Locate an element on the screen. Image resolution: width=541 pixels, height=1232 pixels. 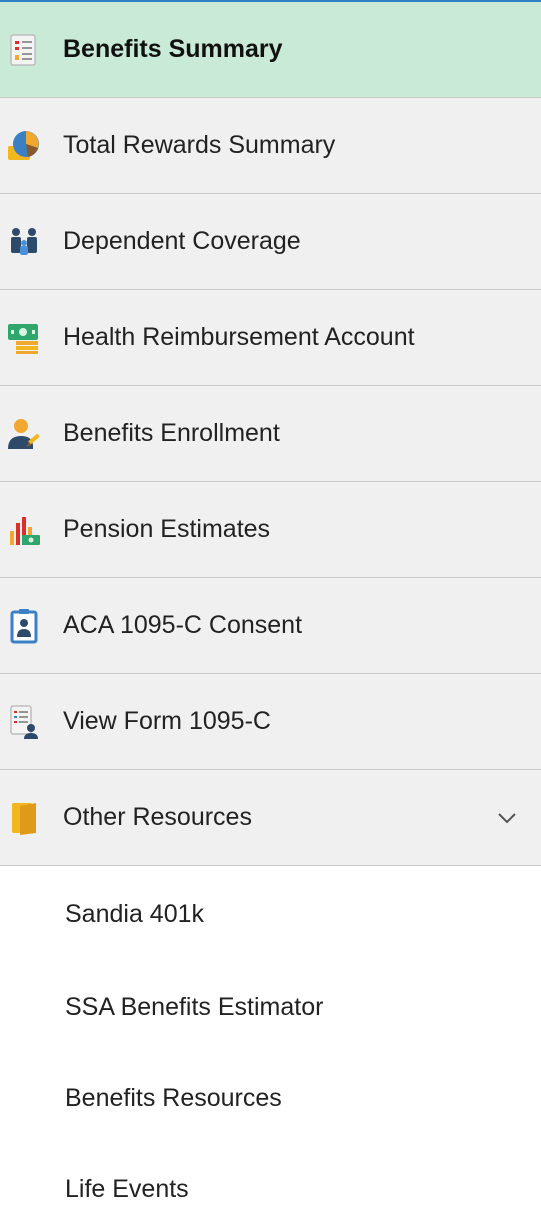
dependent-coverage-icon is located at coordinates (24, 242).